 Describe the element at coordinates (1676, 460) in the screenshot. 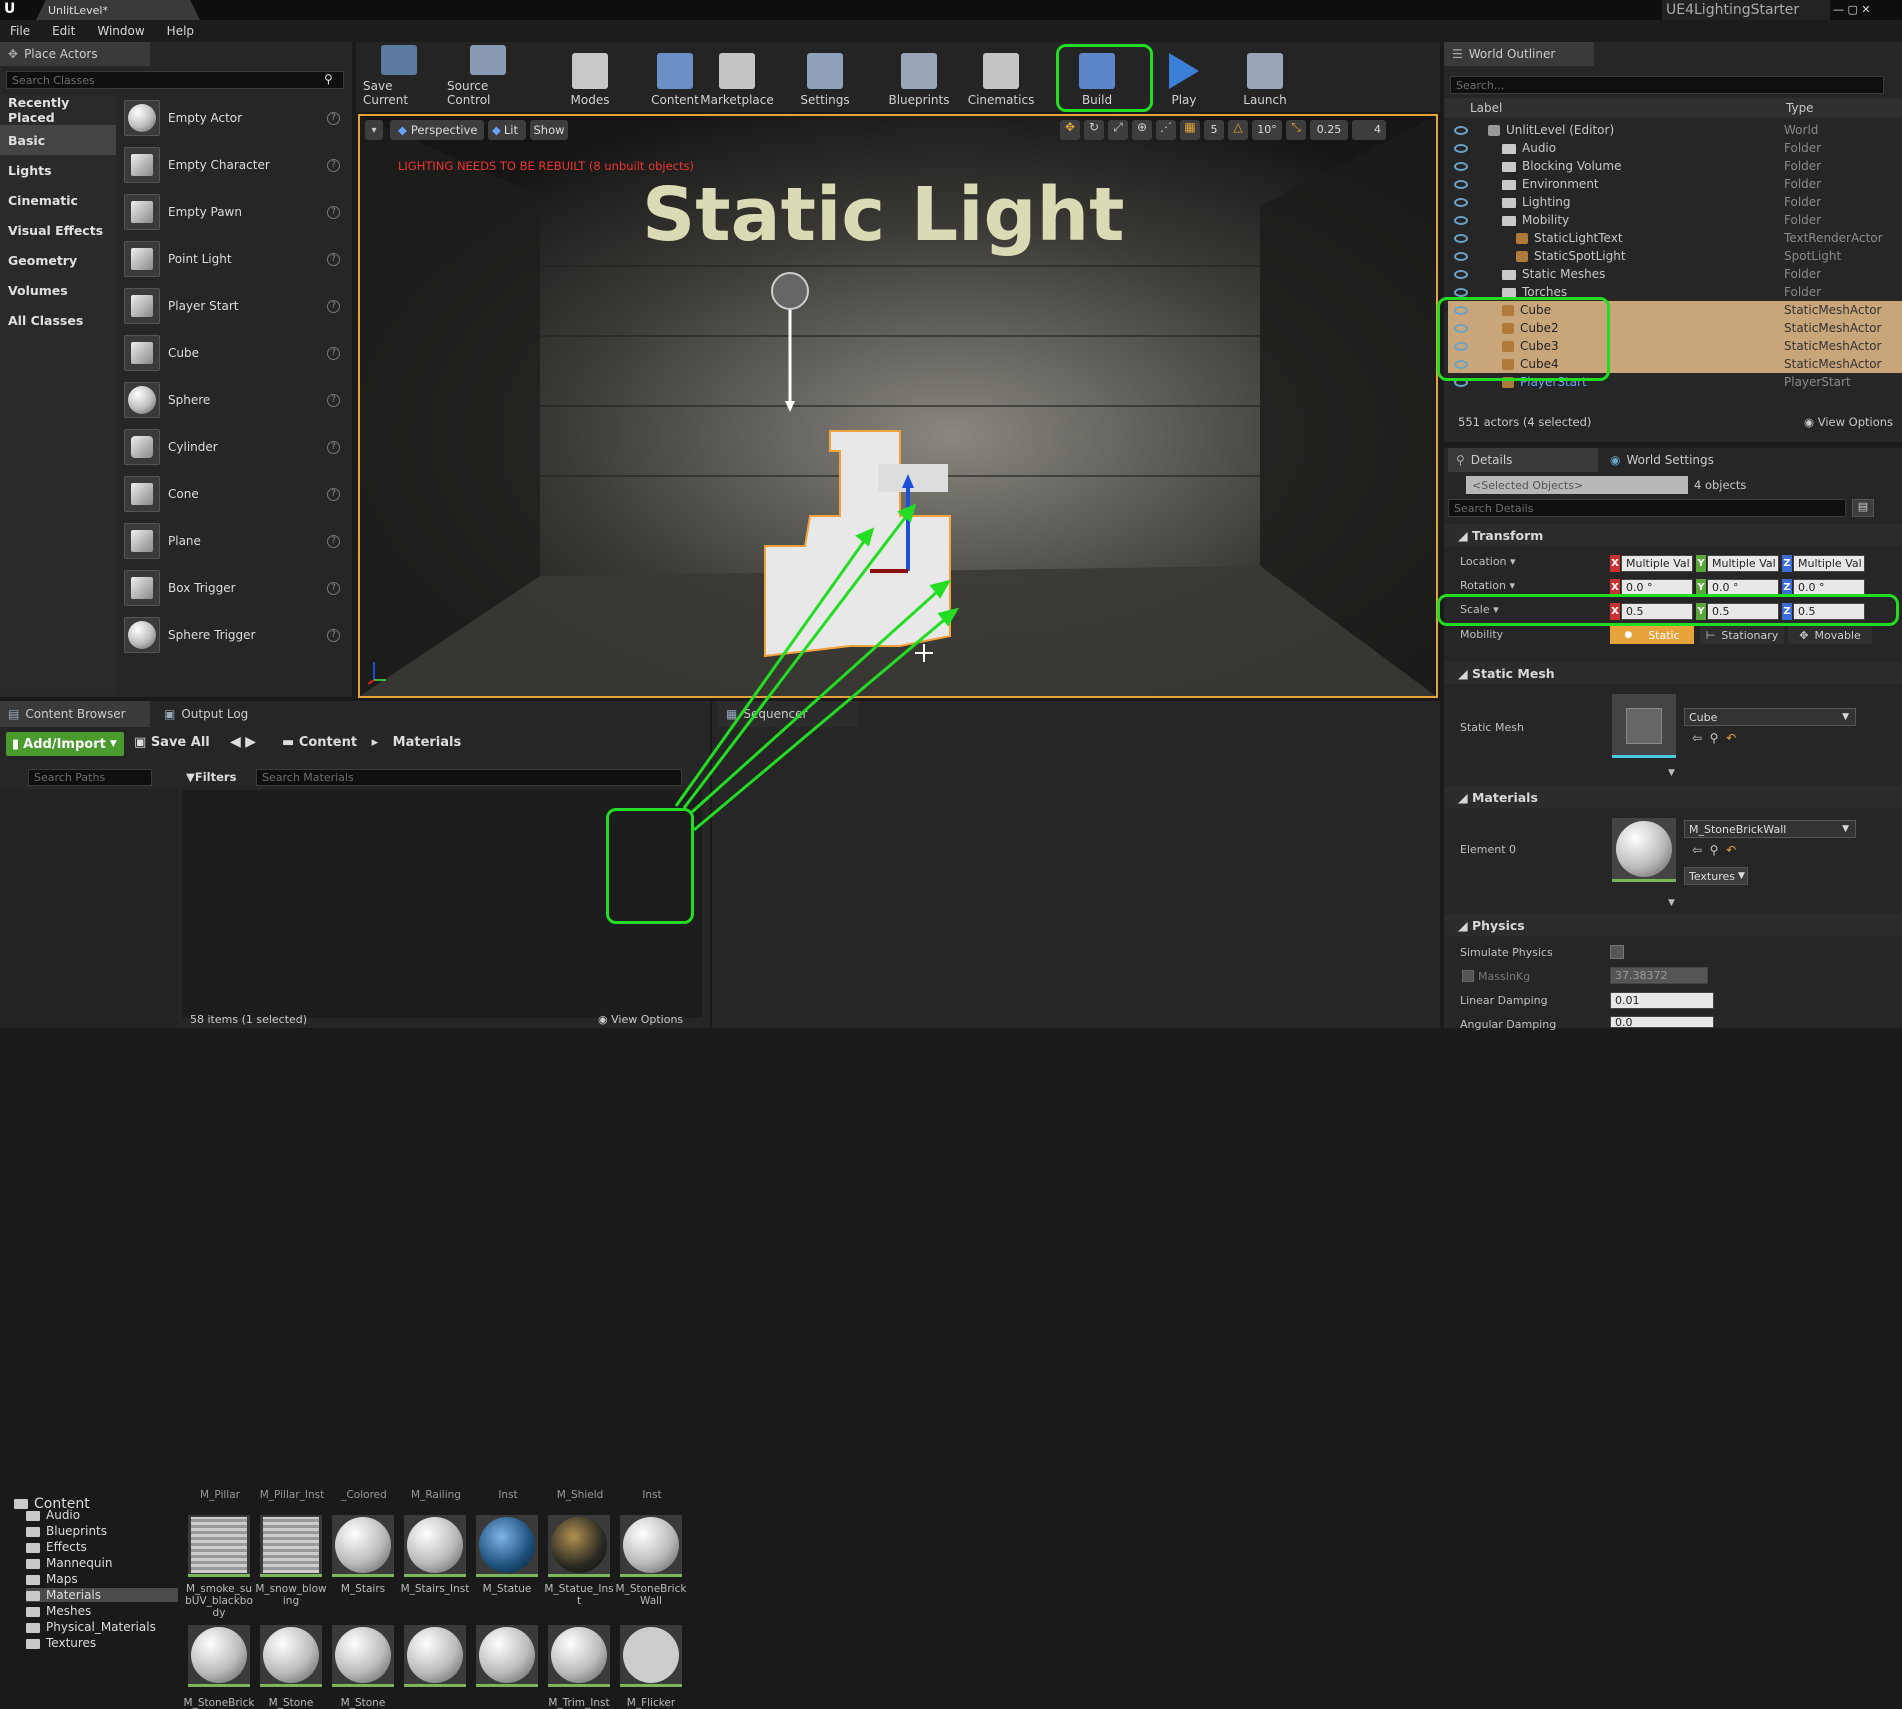

I see `world-settings-tab: ◉ World Settings` at that location.